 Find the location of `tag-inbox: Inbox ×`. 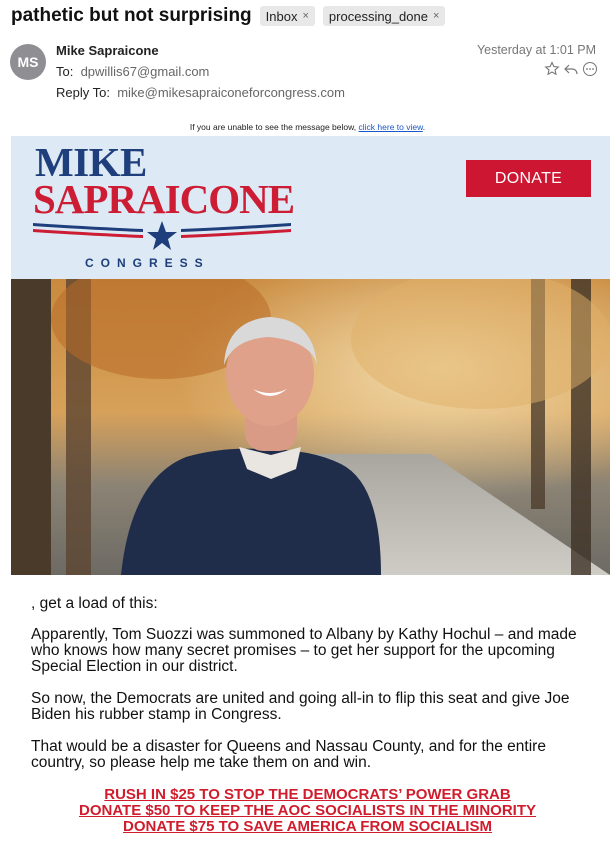

tag-inbox: Inbox × is located at coordinates (287, 16).